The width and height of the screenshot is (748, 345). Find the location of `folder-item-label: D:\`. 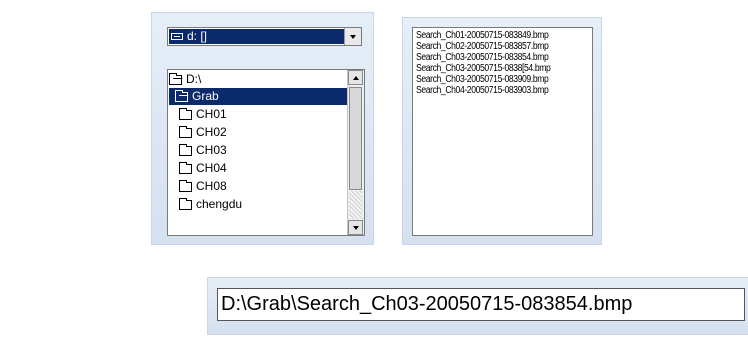

folder-item-label: D:\ is located at coordinates (194, 79).